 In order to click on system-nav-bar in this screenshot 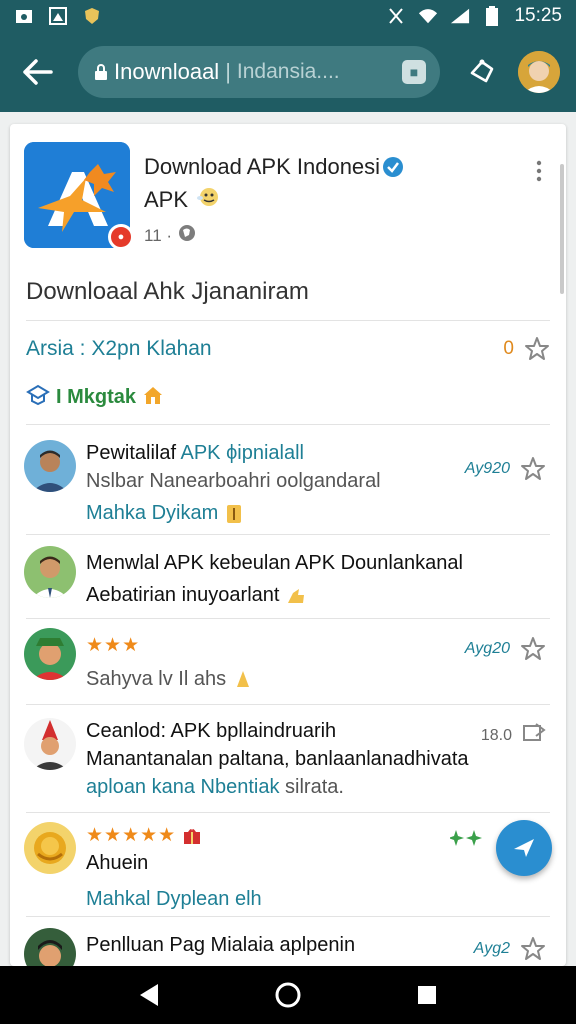, I will do `click(288, 995)`.